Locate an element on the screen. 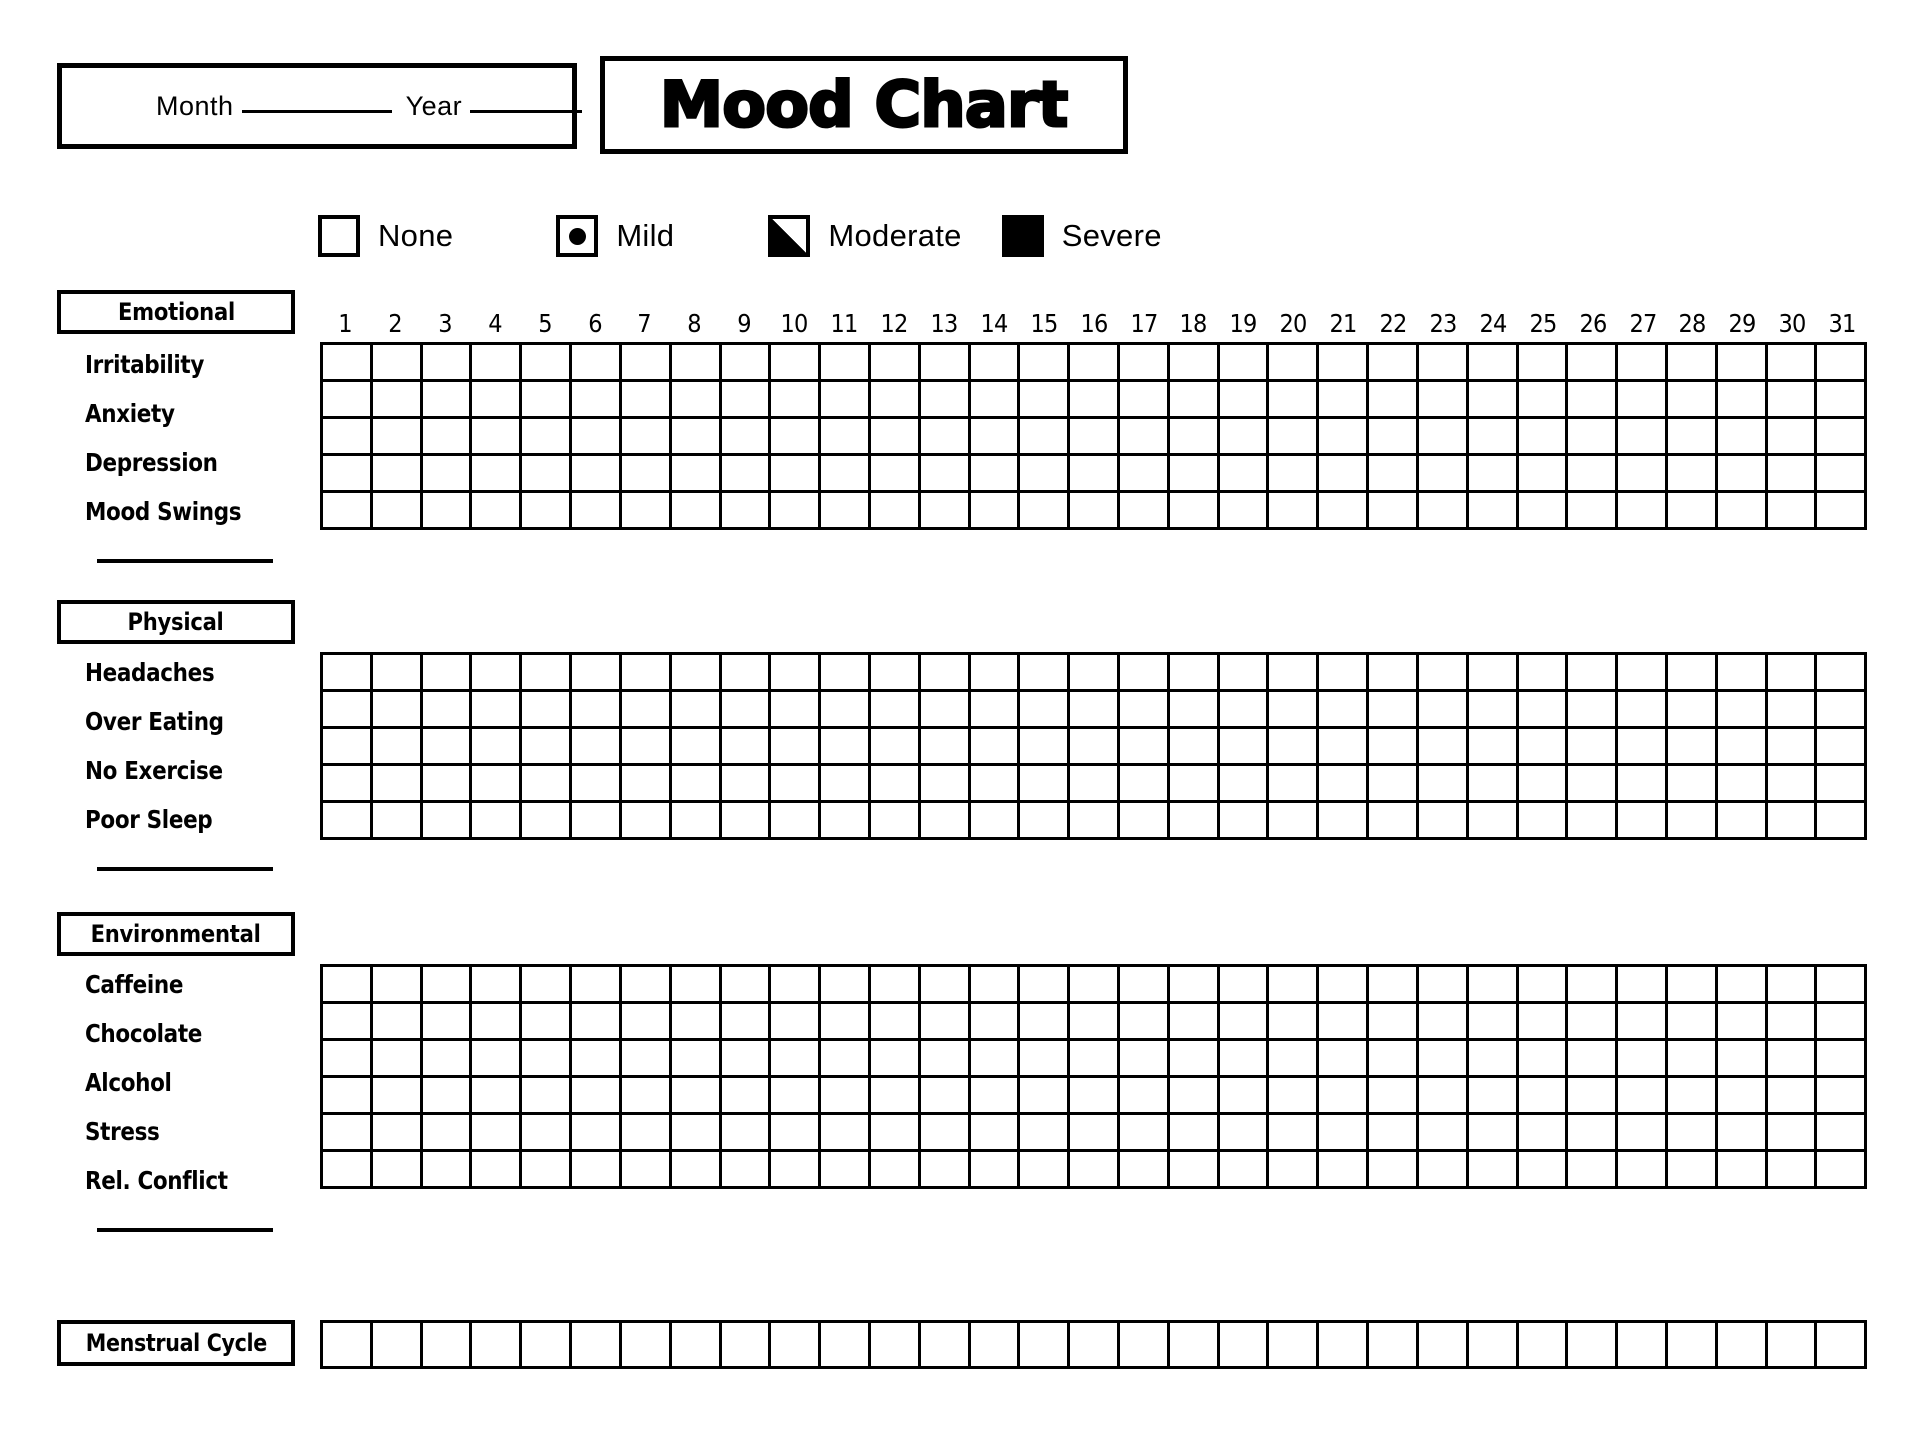 This screenshot has height=1430, width=1920. grid-physical is located at coordinates (1094, 746).